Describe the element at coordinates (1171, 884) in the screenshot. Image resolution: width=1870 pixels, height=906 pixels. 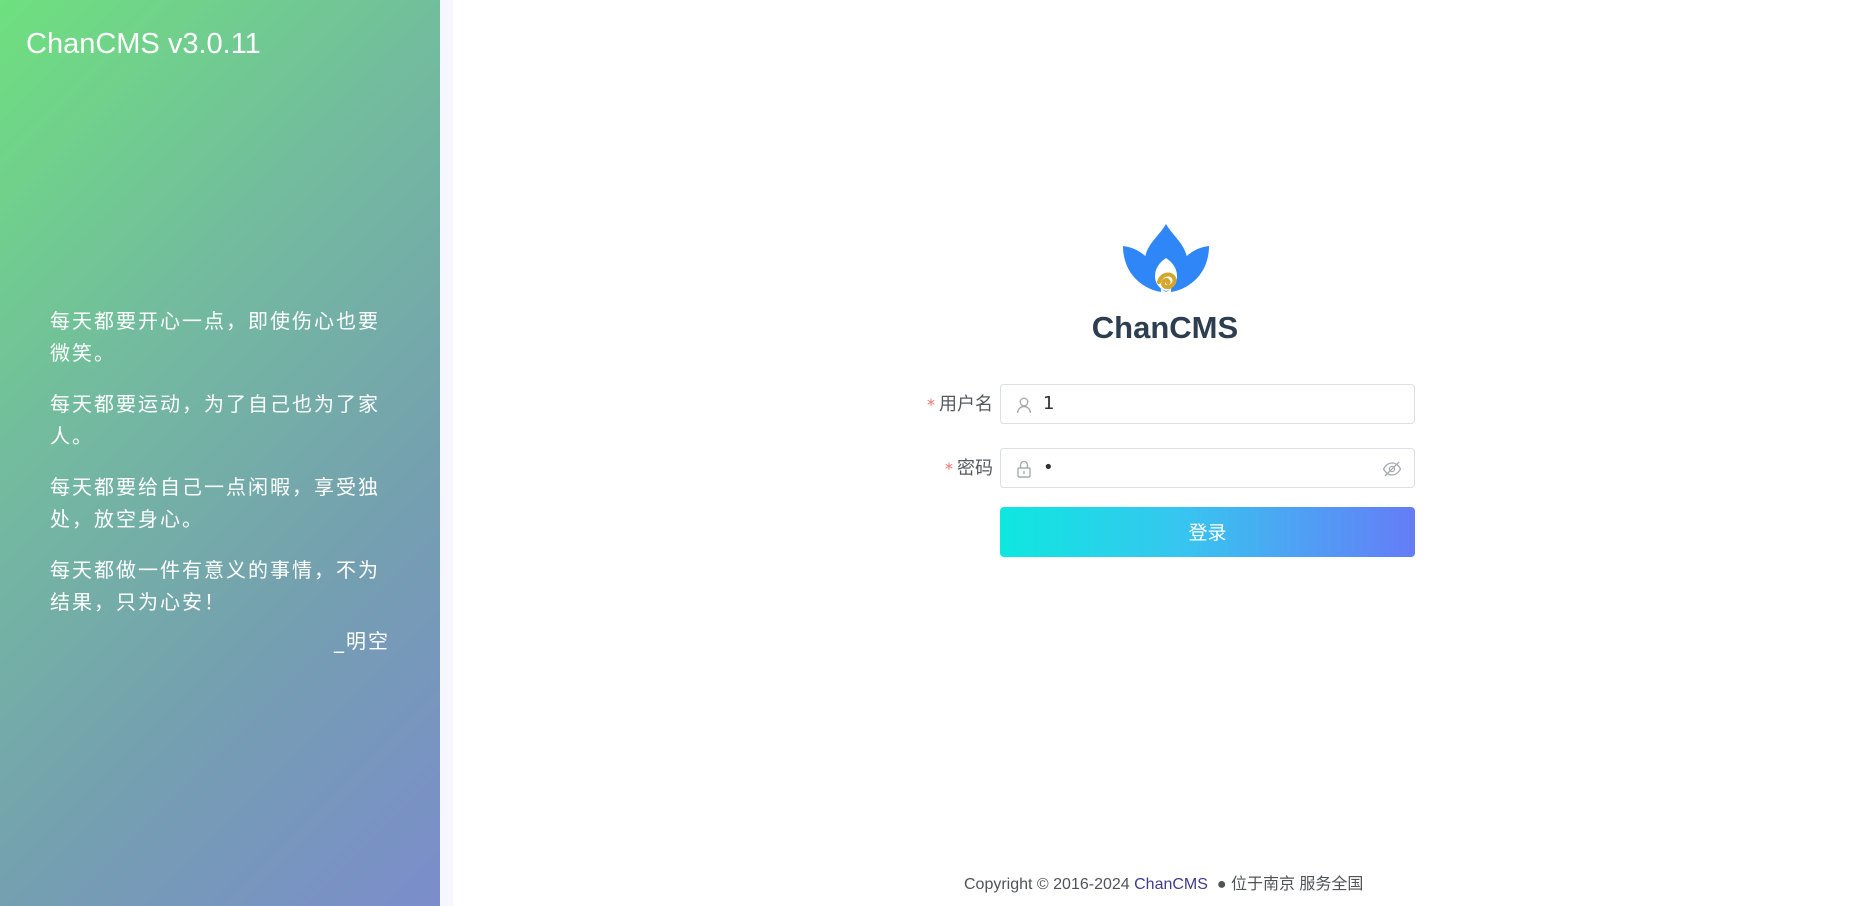
I see `footer-brand-link: ChanCMS` at that location.